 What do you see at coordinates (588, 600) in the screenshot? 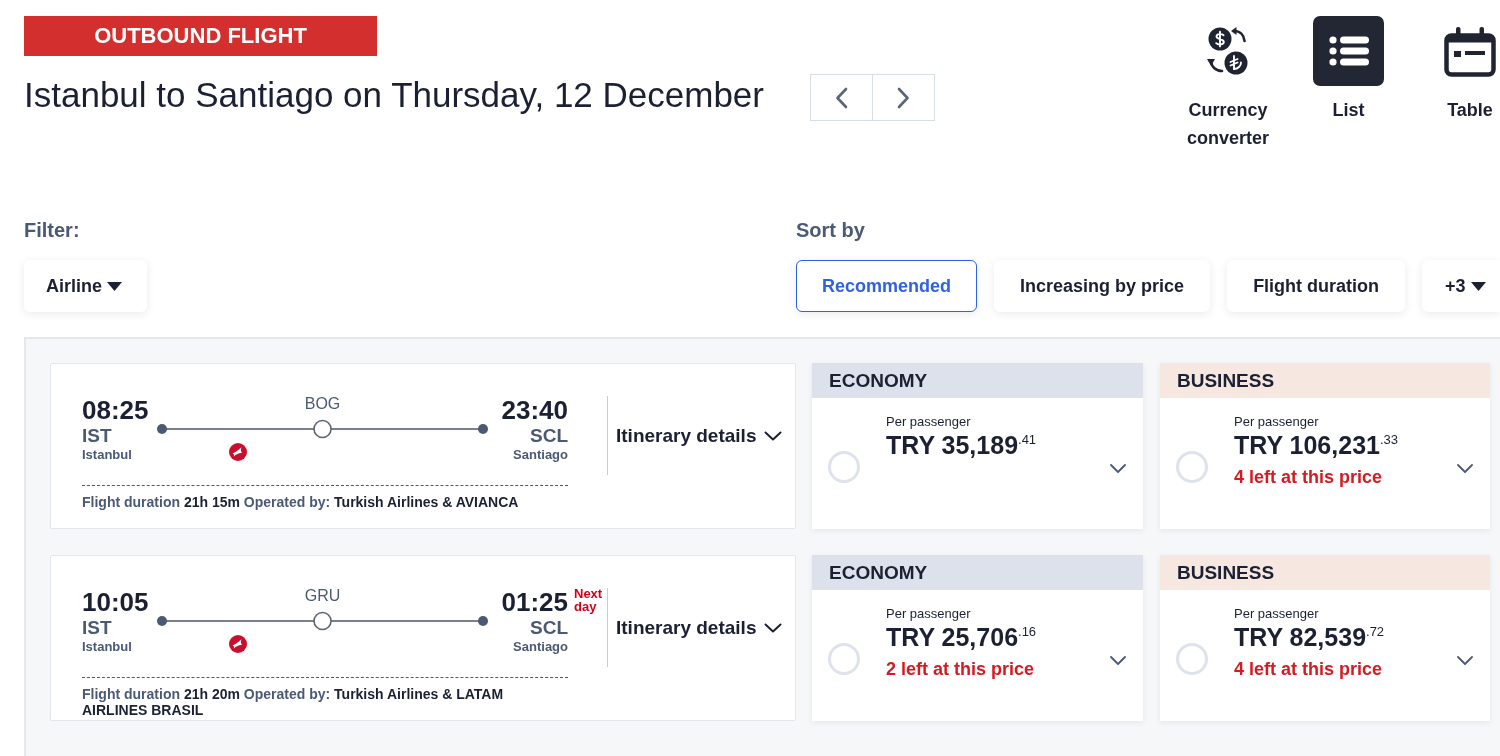
I see `next-day-note: Next day` at bounding box center [588, 600].